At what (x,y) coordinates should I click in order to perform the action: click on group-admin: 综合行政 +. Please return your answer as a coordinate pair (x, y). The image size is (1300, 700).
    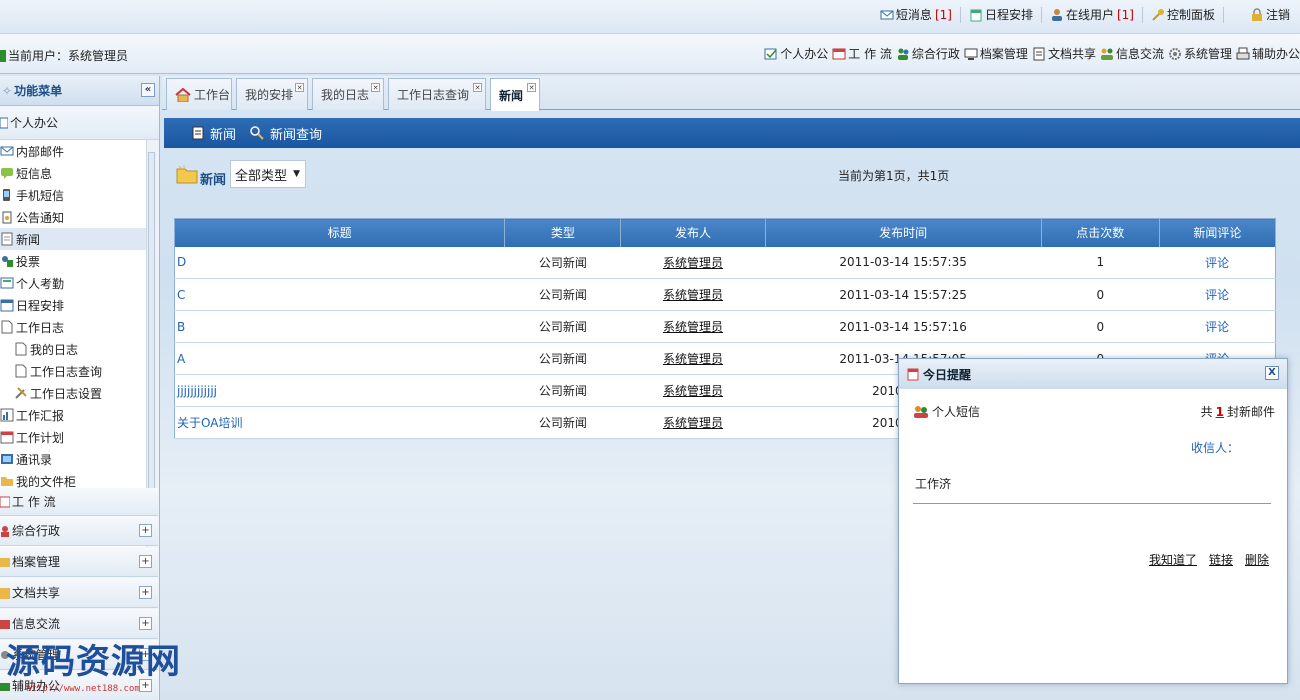
    Looking at the image, I should click on (79, 531).